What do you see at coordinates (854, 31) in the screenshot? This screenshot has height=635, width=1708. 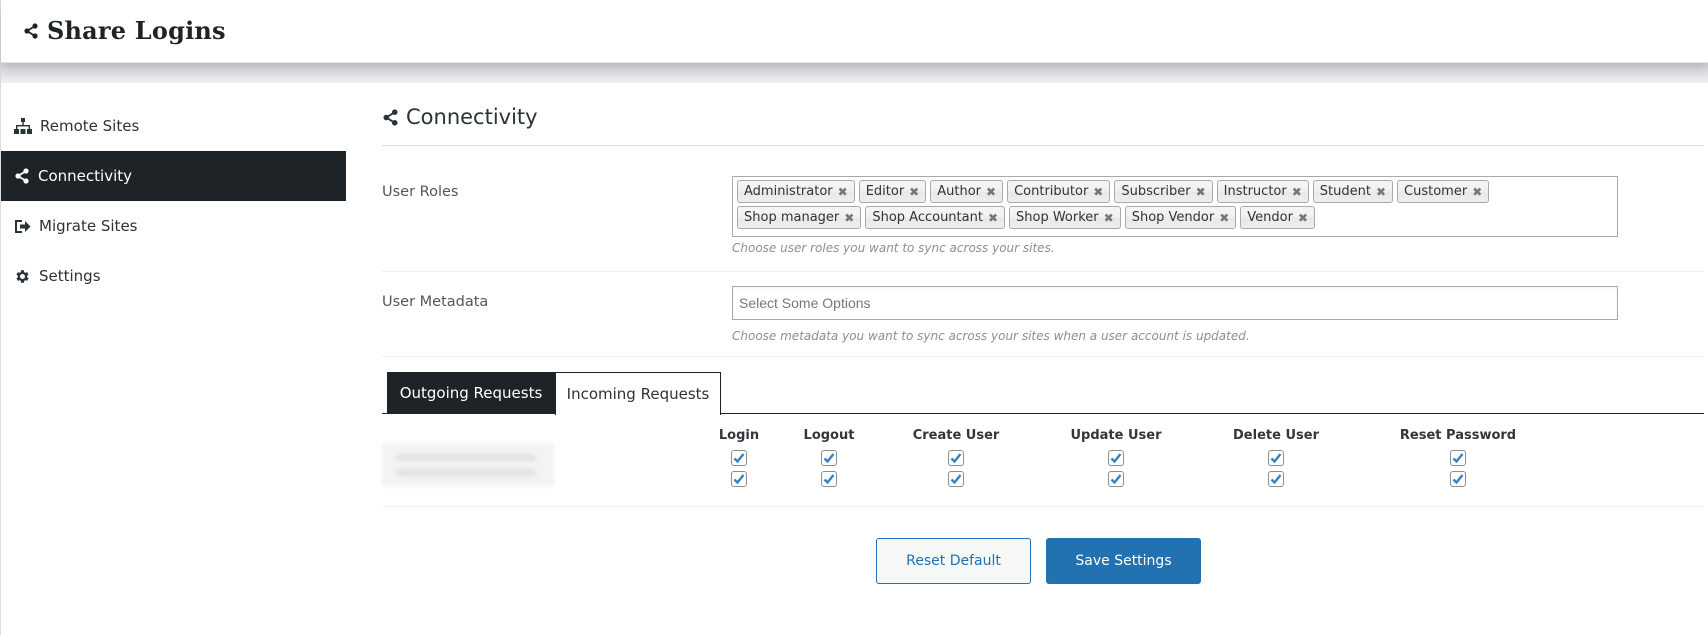 I see `app-header: Share Logins` at bounding box center [854, 31].